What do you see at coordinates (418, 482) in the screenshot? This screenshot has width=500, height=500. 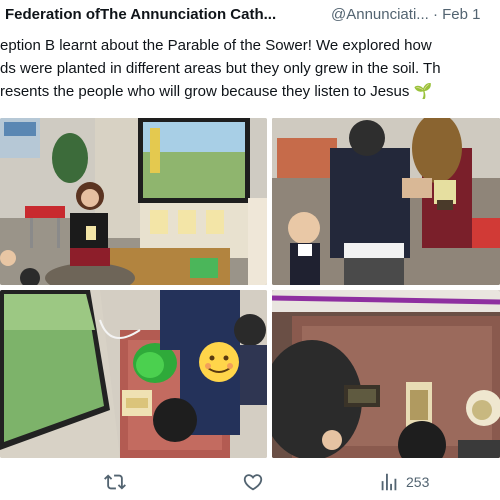 I see `views-count: 253` at bounding box center [418, 482].